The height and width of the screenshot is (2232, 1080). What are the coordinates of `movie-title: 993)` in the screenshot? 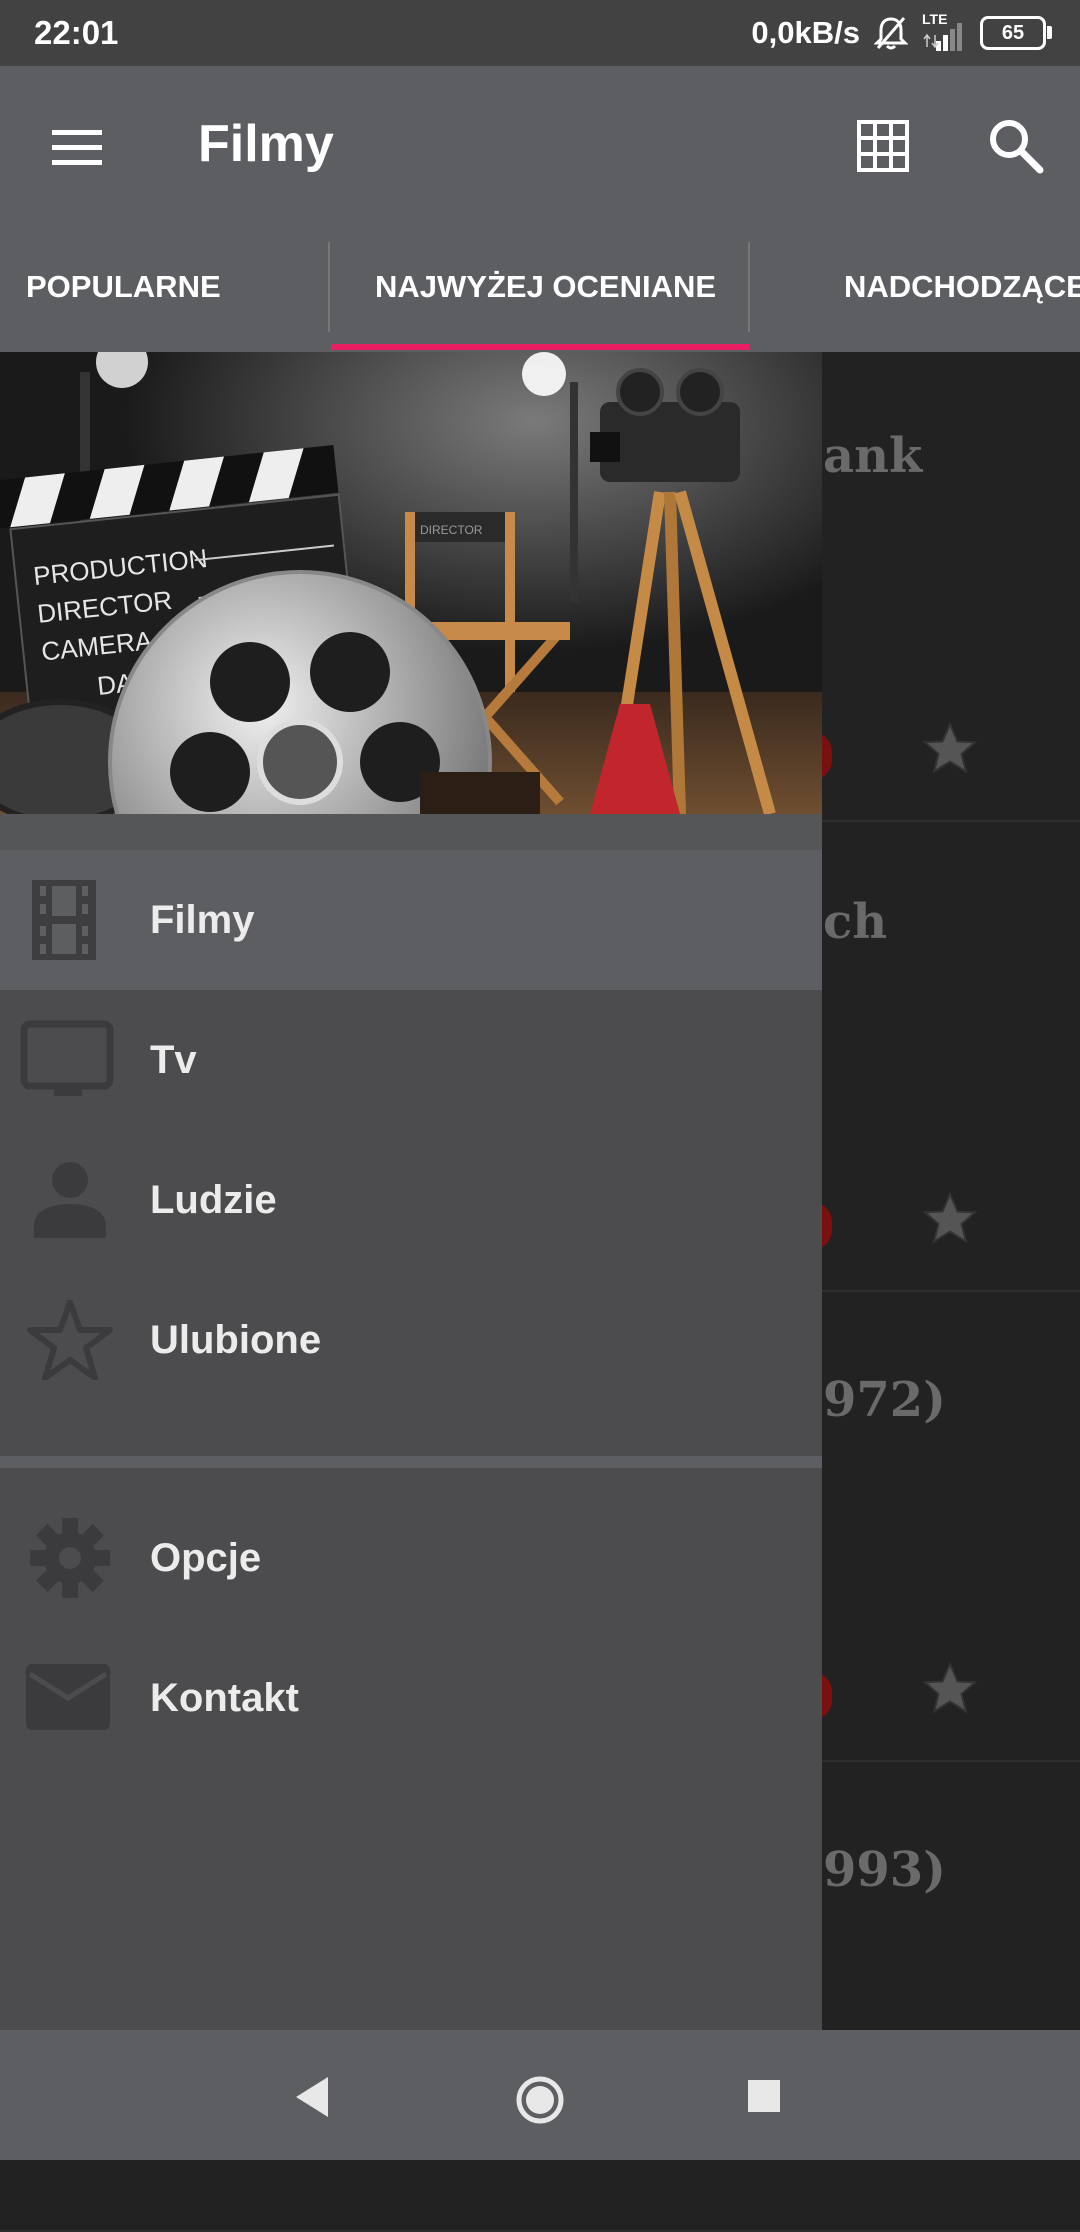 It's located at (884, 1870).